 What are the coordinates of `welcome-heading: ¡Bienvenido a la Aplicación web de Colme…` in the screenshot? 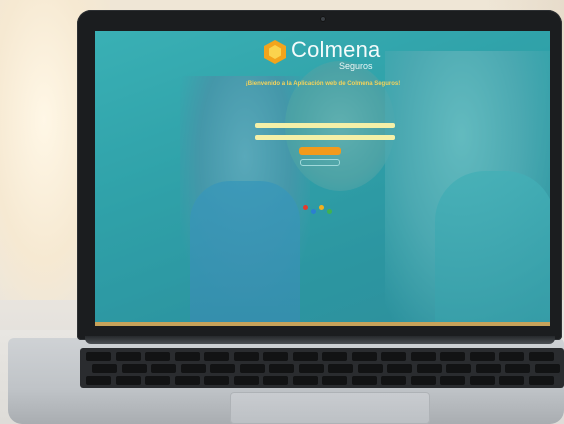 It's located at (323, 84).